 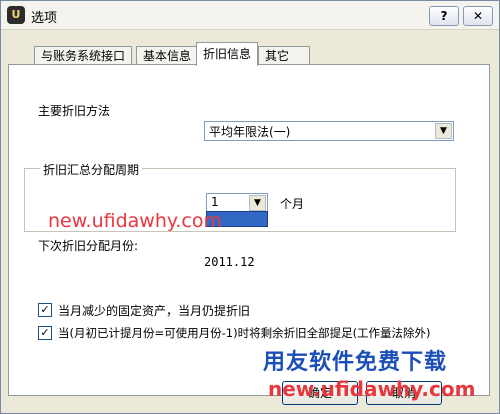 What do you see at coordinates (329, 131) in the screenshot?
I see `method-select: 平均年限法(一) ▼` at bounding box center [329, 131].